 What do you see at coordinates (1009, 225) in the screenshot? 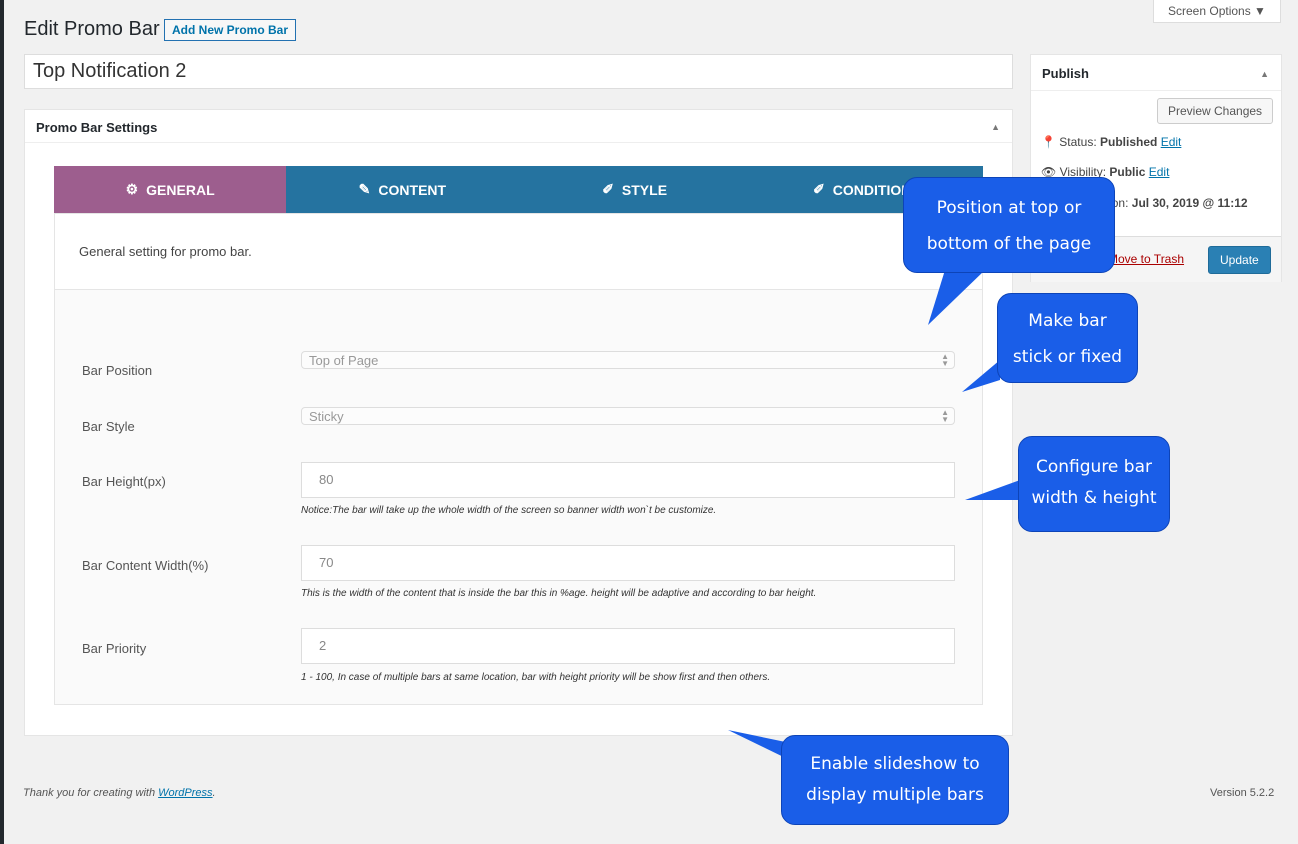
I see `callout-position: Position at top or bottom of the page` at bounding box center [1009, 225].